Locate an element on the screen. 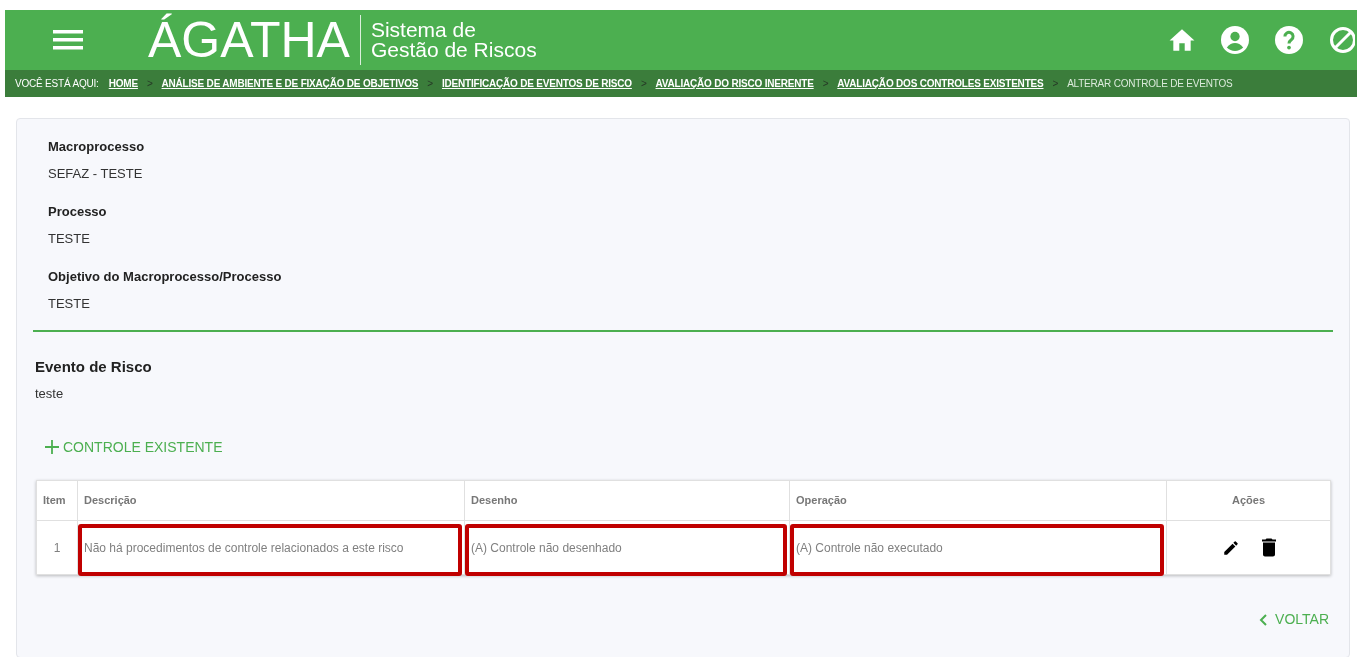 Image resolution: width=1357 pixels, height=657 pixels. field-label: Processo is located at coordinates (78, 212).